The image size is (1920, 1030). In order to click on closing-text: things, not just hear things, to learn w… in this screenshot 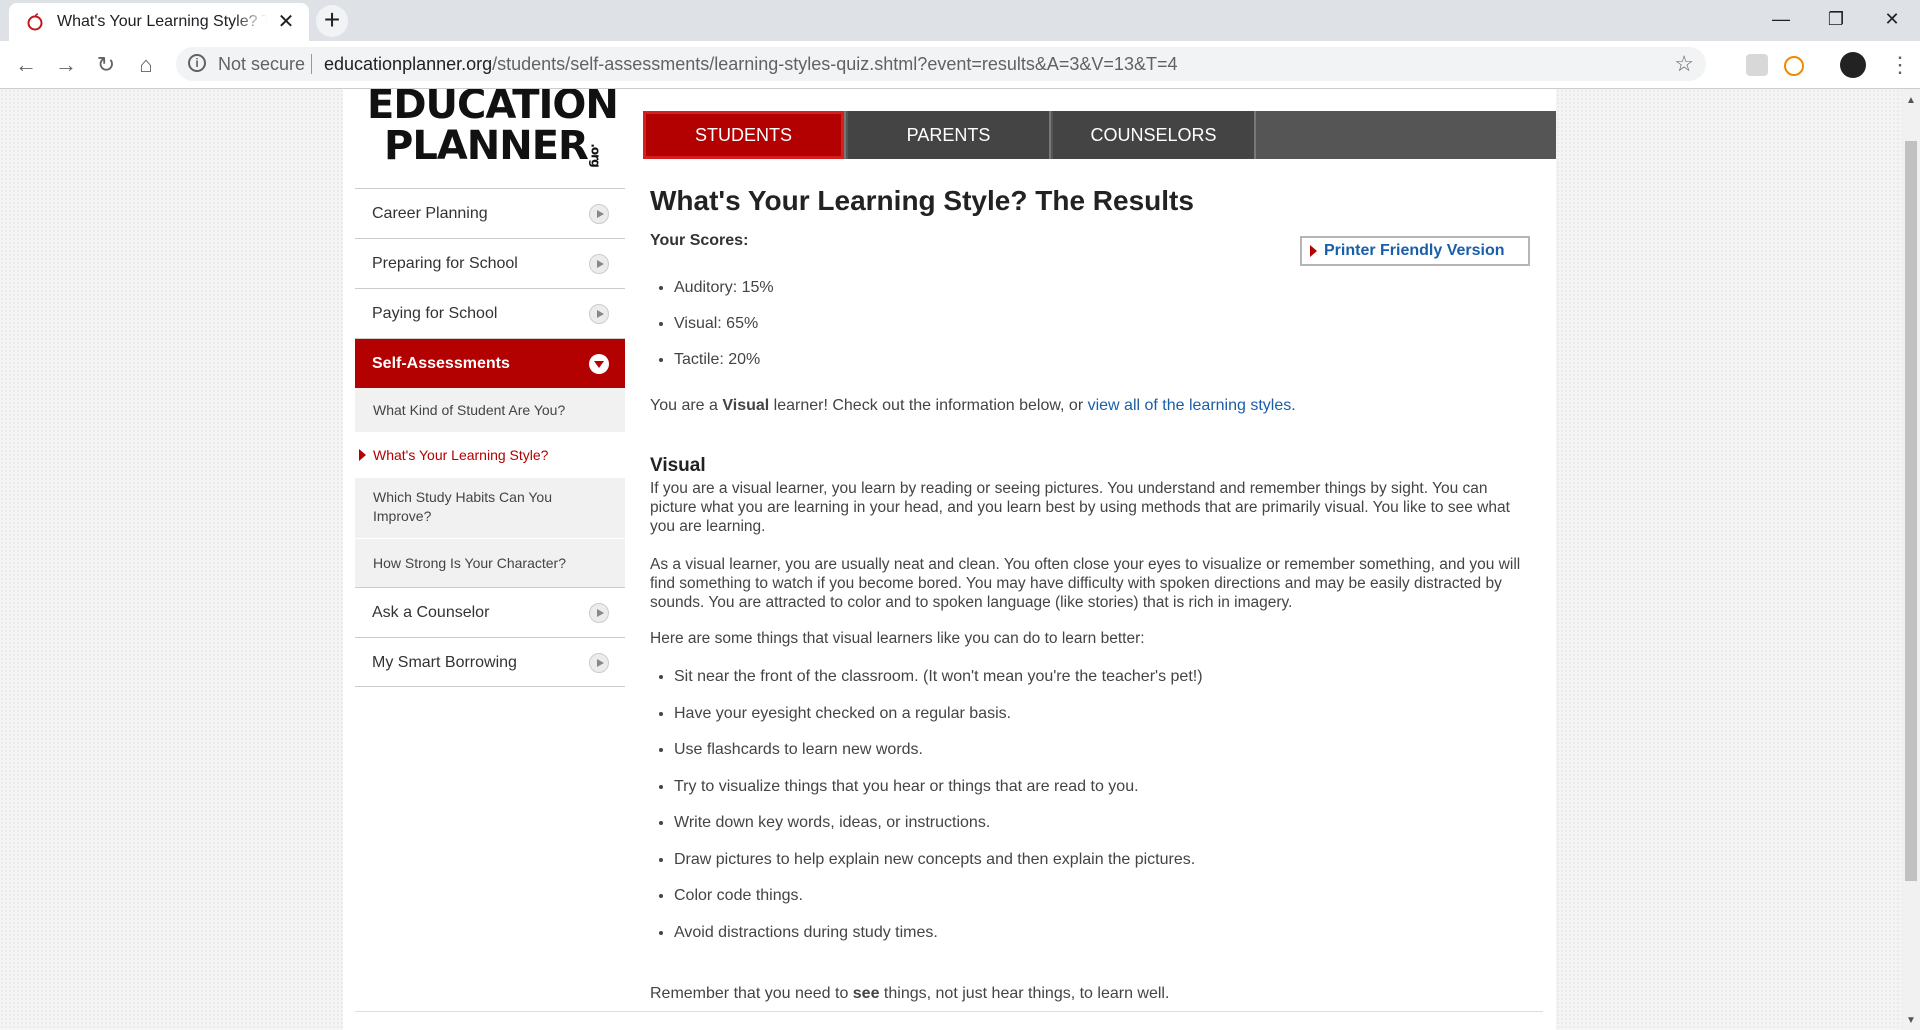, I will do `click(1024, 993)`.